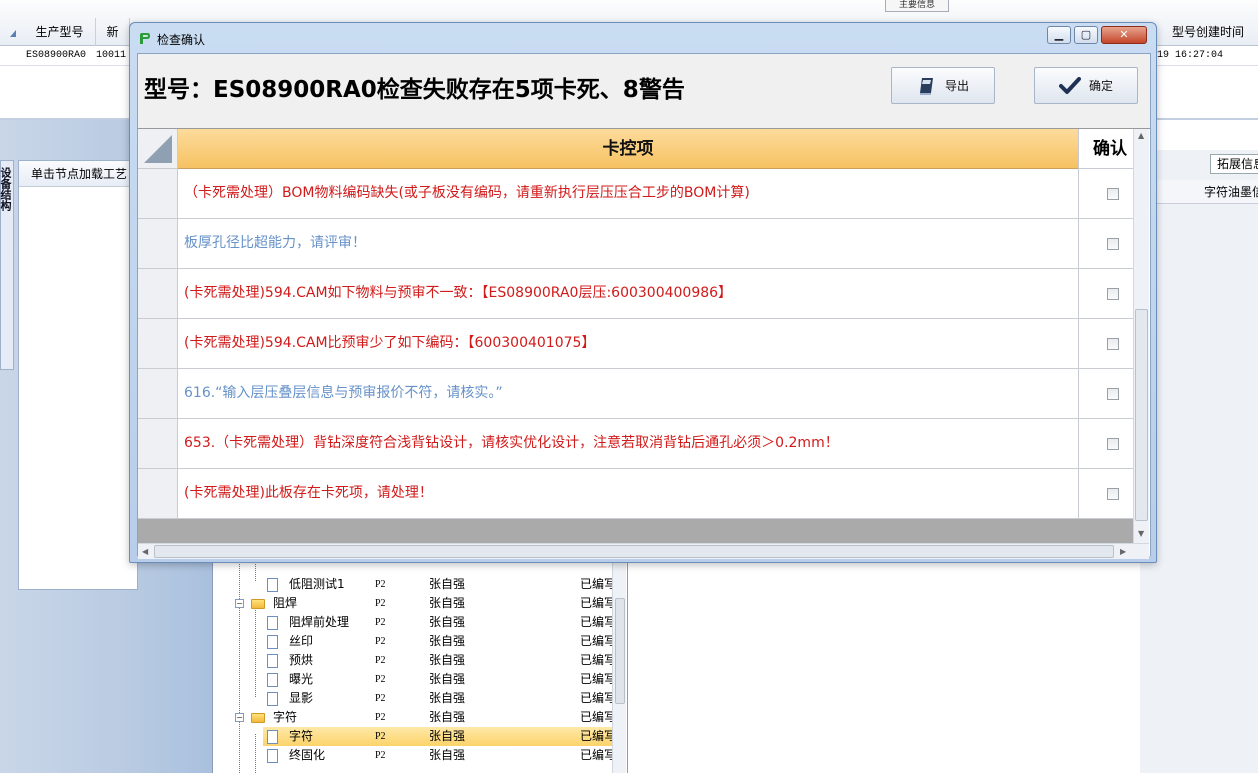 The width and height of the screenshot is (1258, 773). I want to click on check-icon, so click(1069, 85).